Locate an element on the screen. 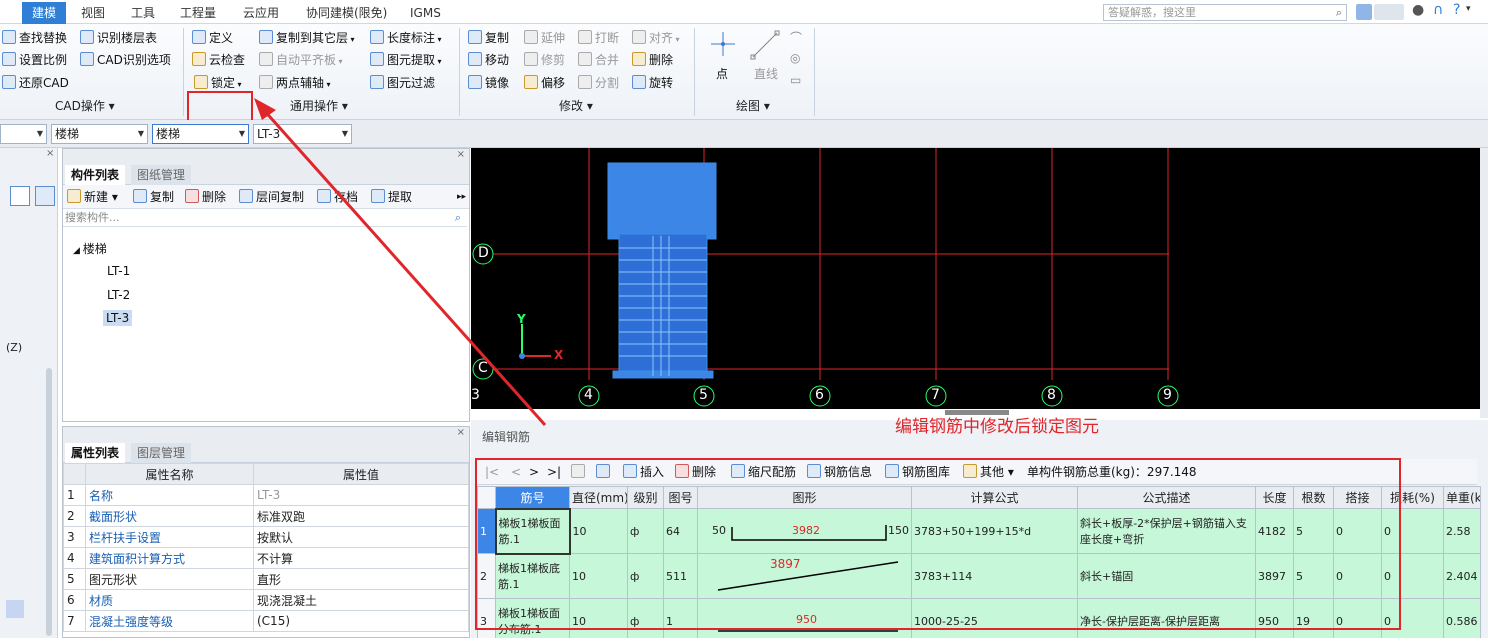 The image size is (1488, 638). copy-button: 复制 is located at coordinates (488, 38).